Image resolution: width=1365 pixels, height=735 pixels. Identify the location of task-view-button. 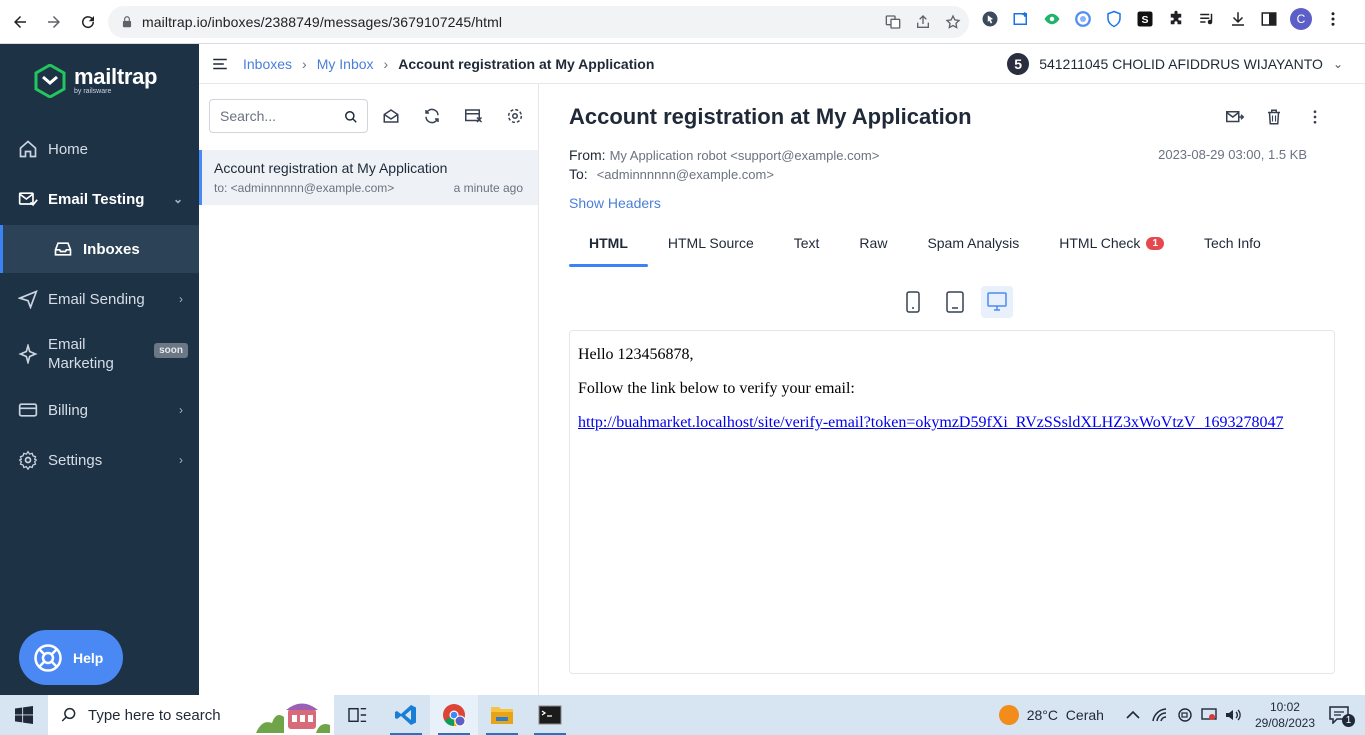
(358, 715).